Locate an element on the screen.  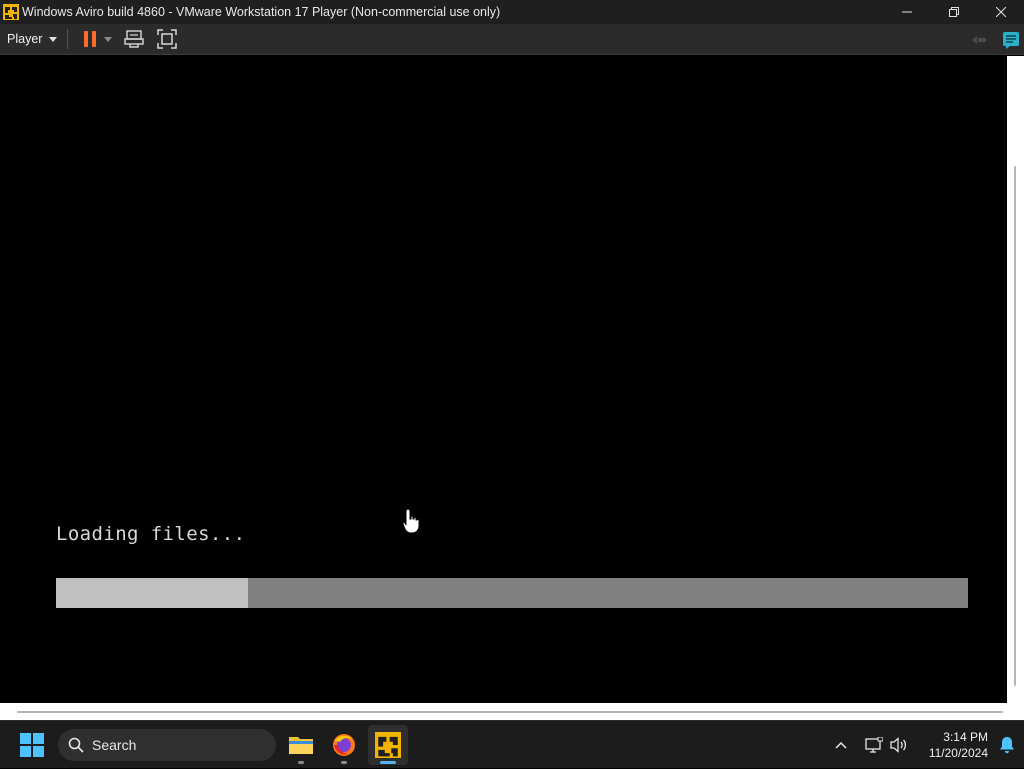
full-screen-button is located at coordinates (167, 39).